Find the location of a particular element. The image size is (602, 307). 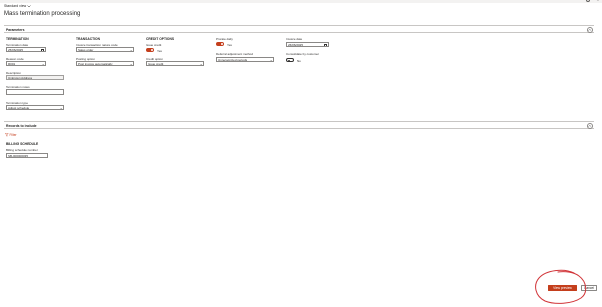

credit-options-heading: CREDIT OPTIONS is located at coordinates (160, 39).